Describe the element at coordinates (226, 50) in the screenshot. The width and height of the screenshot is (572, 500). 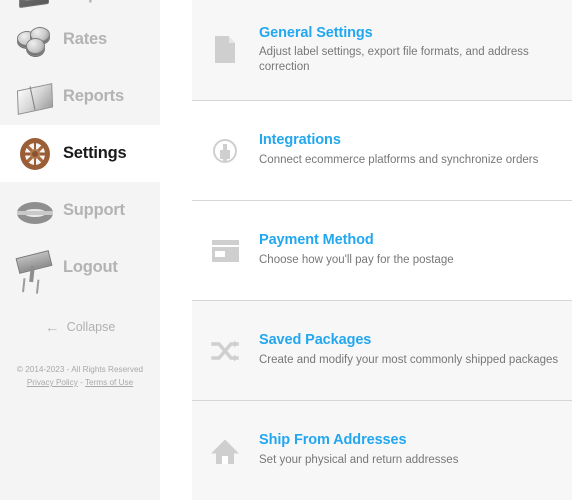
I see `document-icon` at that location.